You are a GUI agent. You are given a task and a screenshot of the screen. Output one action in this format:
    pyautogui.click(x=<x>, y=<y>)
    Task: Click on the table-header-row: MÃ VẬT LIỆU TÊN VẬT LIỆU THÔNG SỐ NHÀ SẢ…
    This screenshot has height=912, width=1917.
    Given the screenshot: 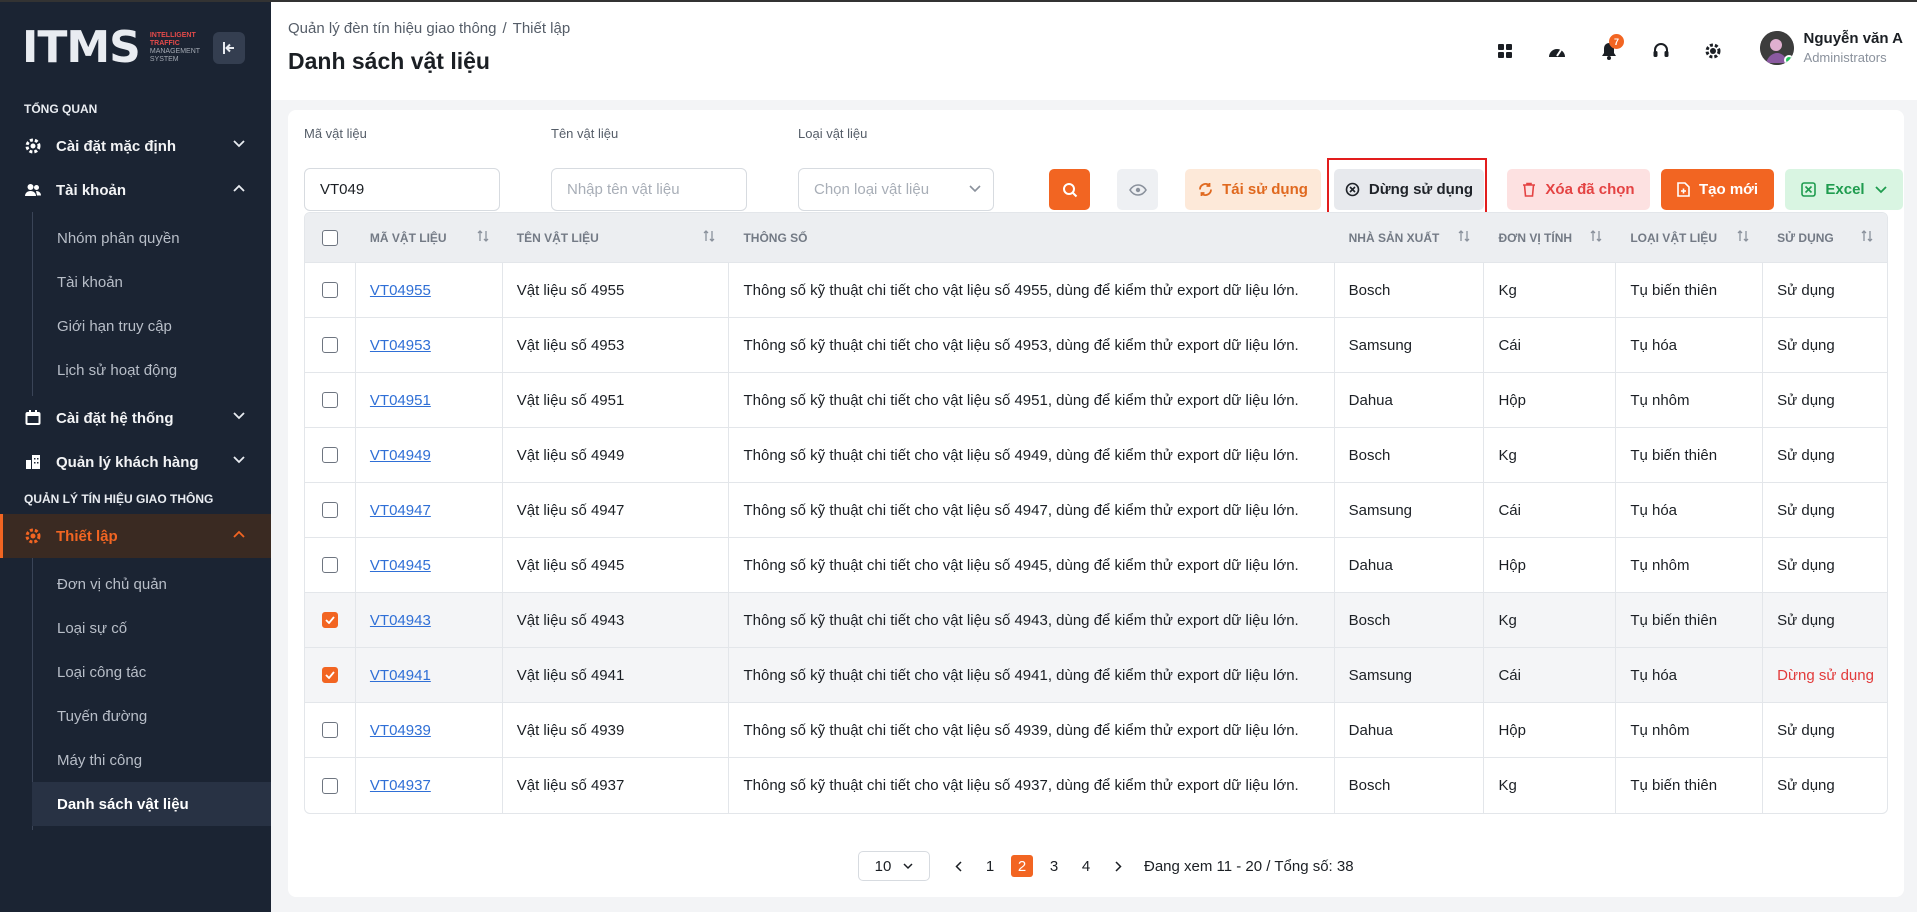 What is the action you would take?
    pyautogui.click(x=1096, y=238)
    